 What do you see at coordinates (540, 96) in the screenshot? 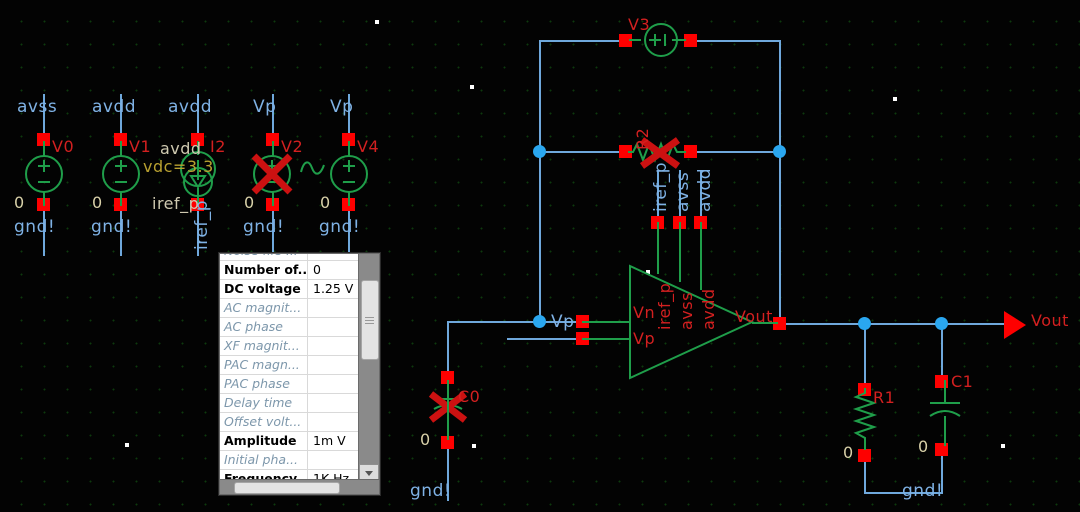
I see `wire-v3-left-down` at bounding box center [540, 96].